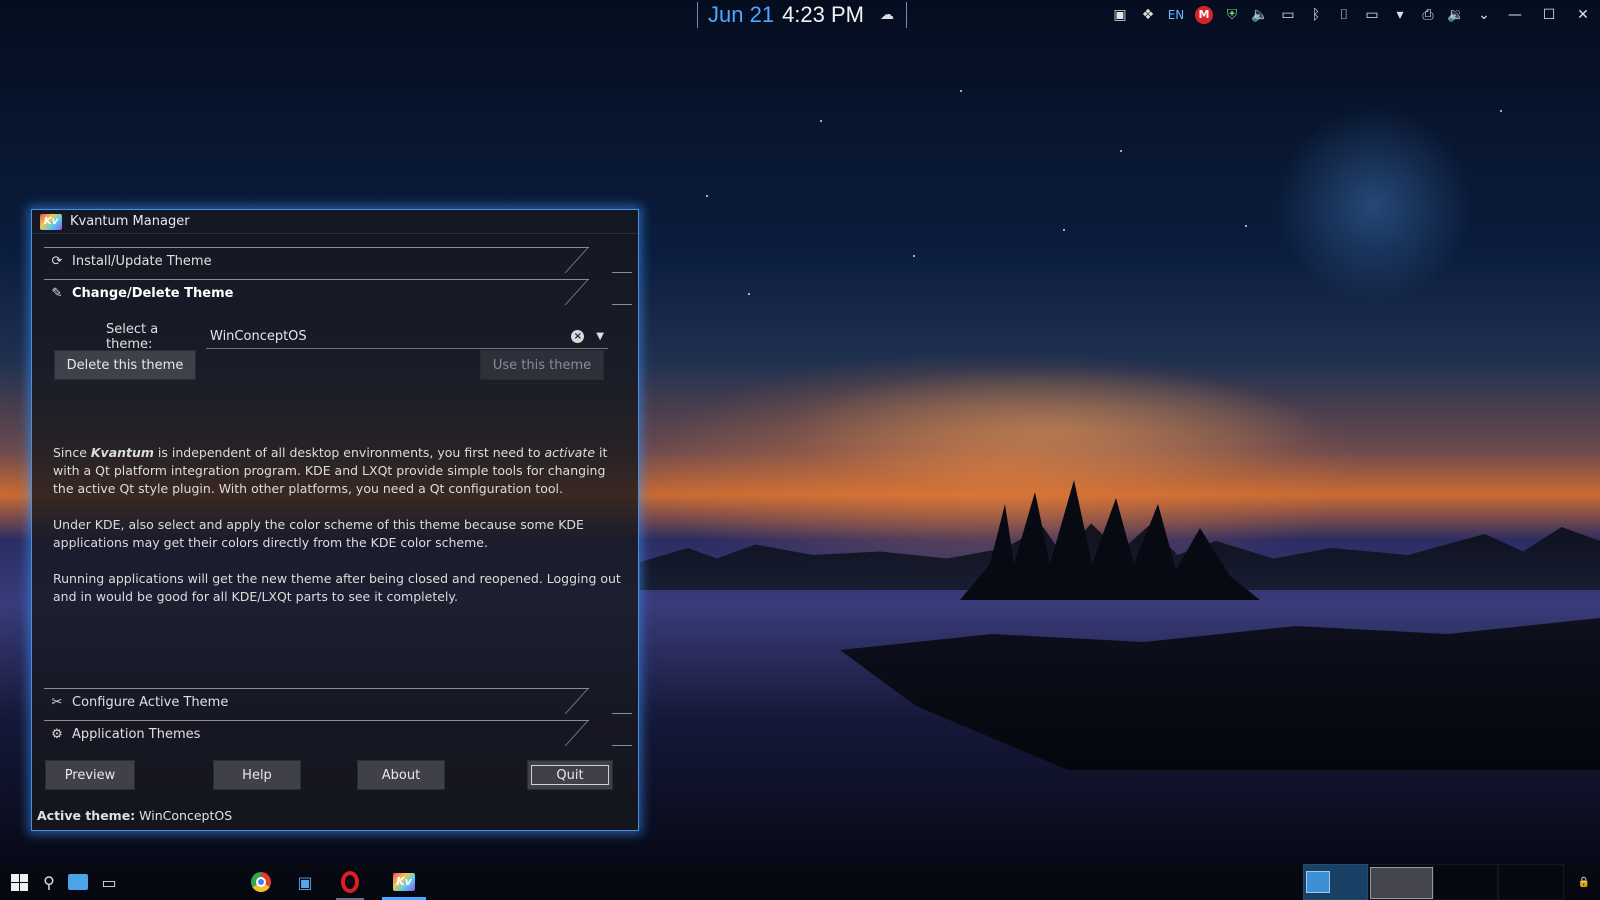 Image resolution: width=1600 pixels, height=900 pixels. Describe the element at coordinates (57, 293) in the screenshot. I see `brush-icon: ✎` at that location.